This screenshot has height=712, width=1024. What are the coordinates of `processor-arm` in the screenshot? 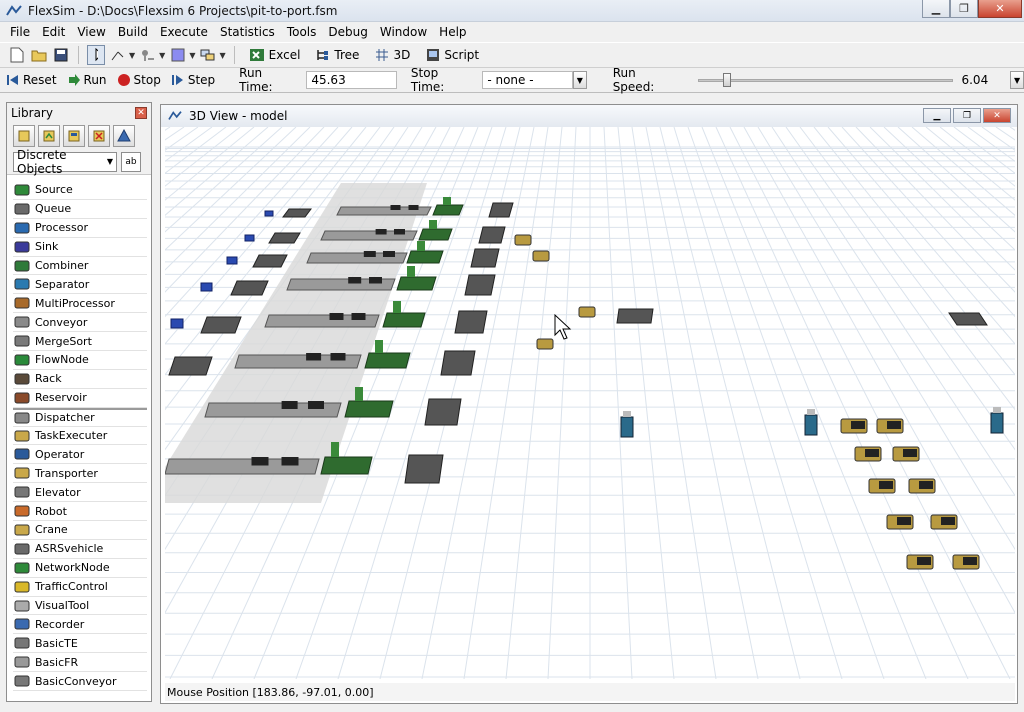 It's located at (335, 449).